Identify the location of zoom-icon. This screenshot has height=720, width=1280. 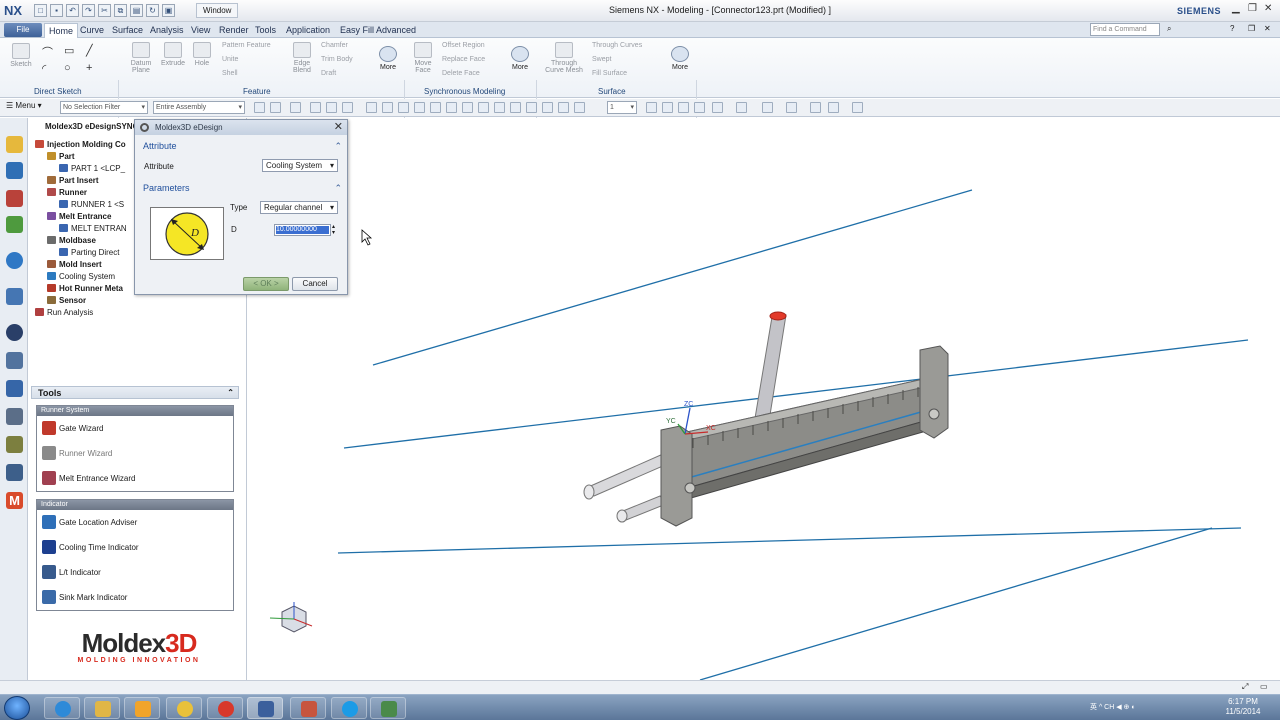
(667, 107).